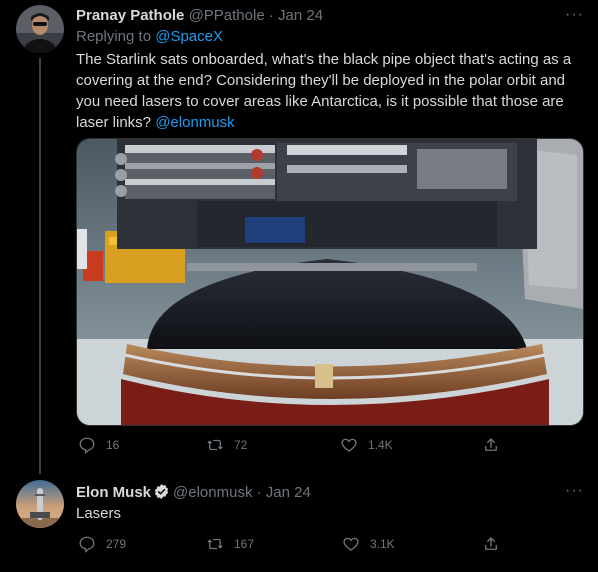  I want to click on replying-to-line: Replying to @SpaceX, so click(149, 36).